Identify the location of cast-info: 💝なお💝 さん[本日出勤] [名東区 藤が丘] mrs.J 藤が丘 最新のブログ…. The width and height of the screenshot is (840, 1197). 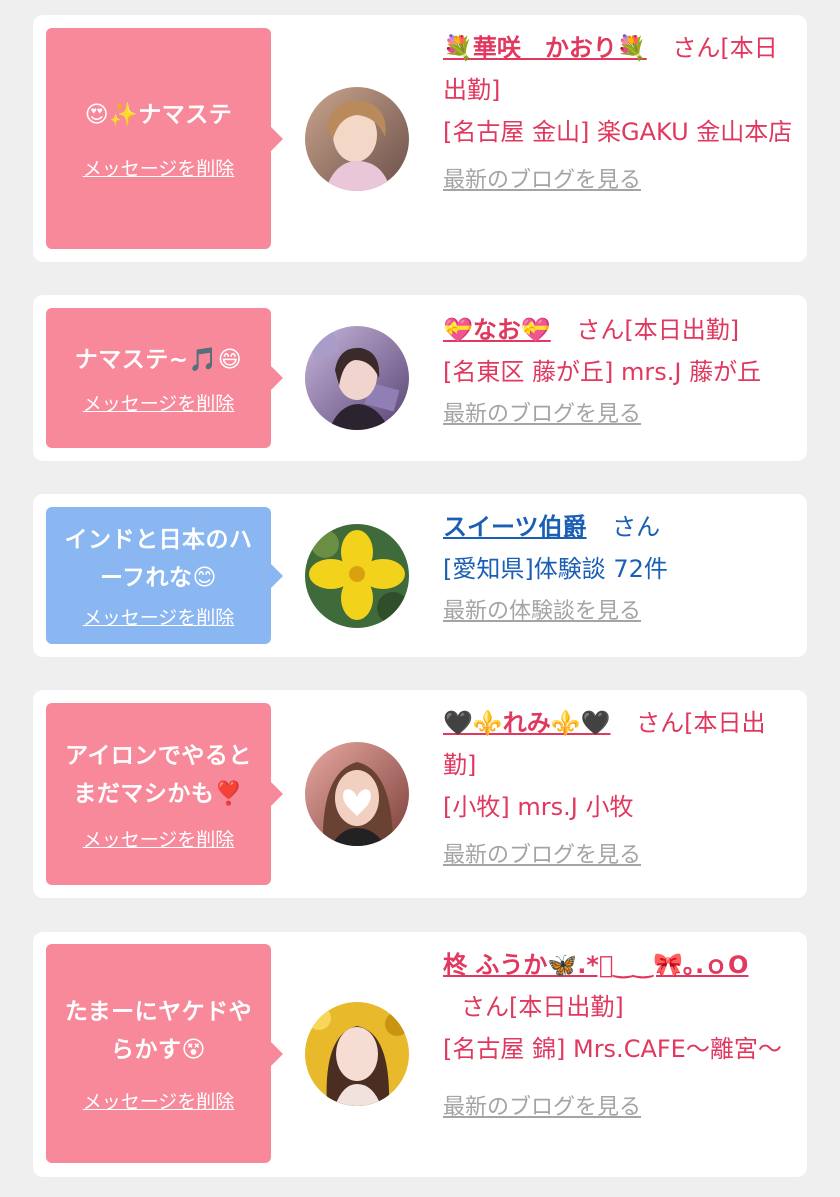
(620, 370).